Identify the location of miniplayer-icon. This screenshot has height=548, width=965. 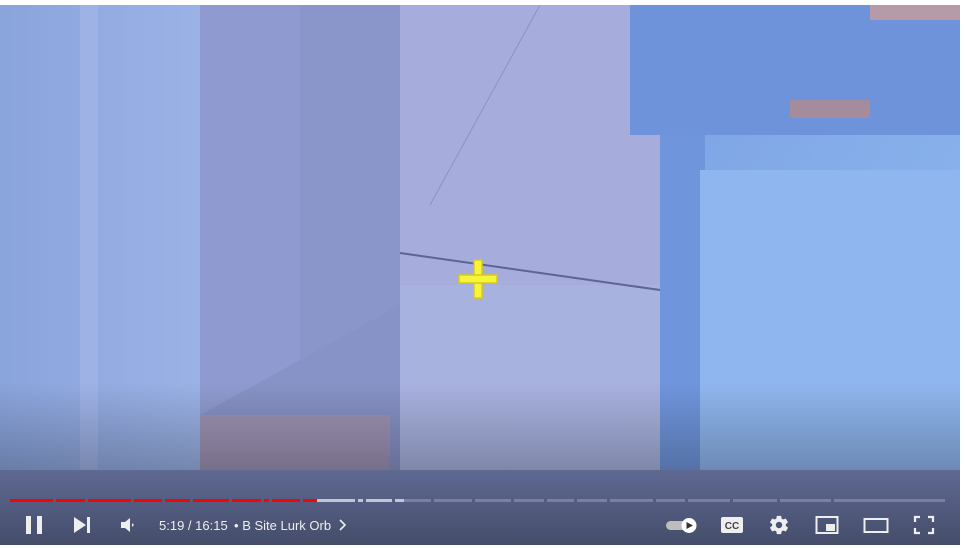
(827, 525).